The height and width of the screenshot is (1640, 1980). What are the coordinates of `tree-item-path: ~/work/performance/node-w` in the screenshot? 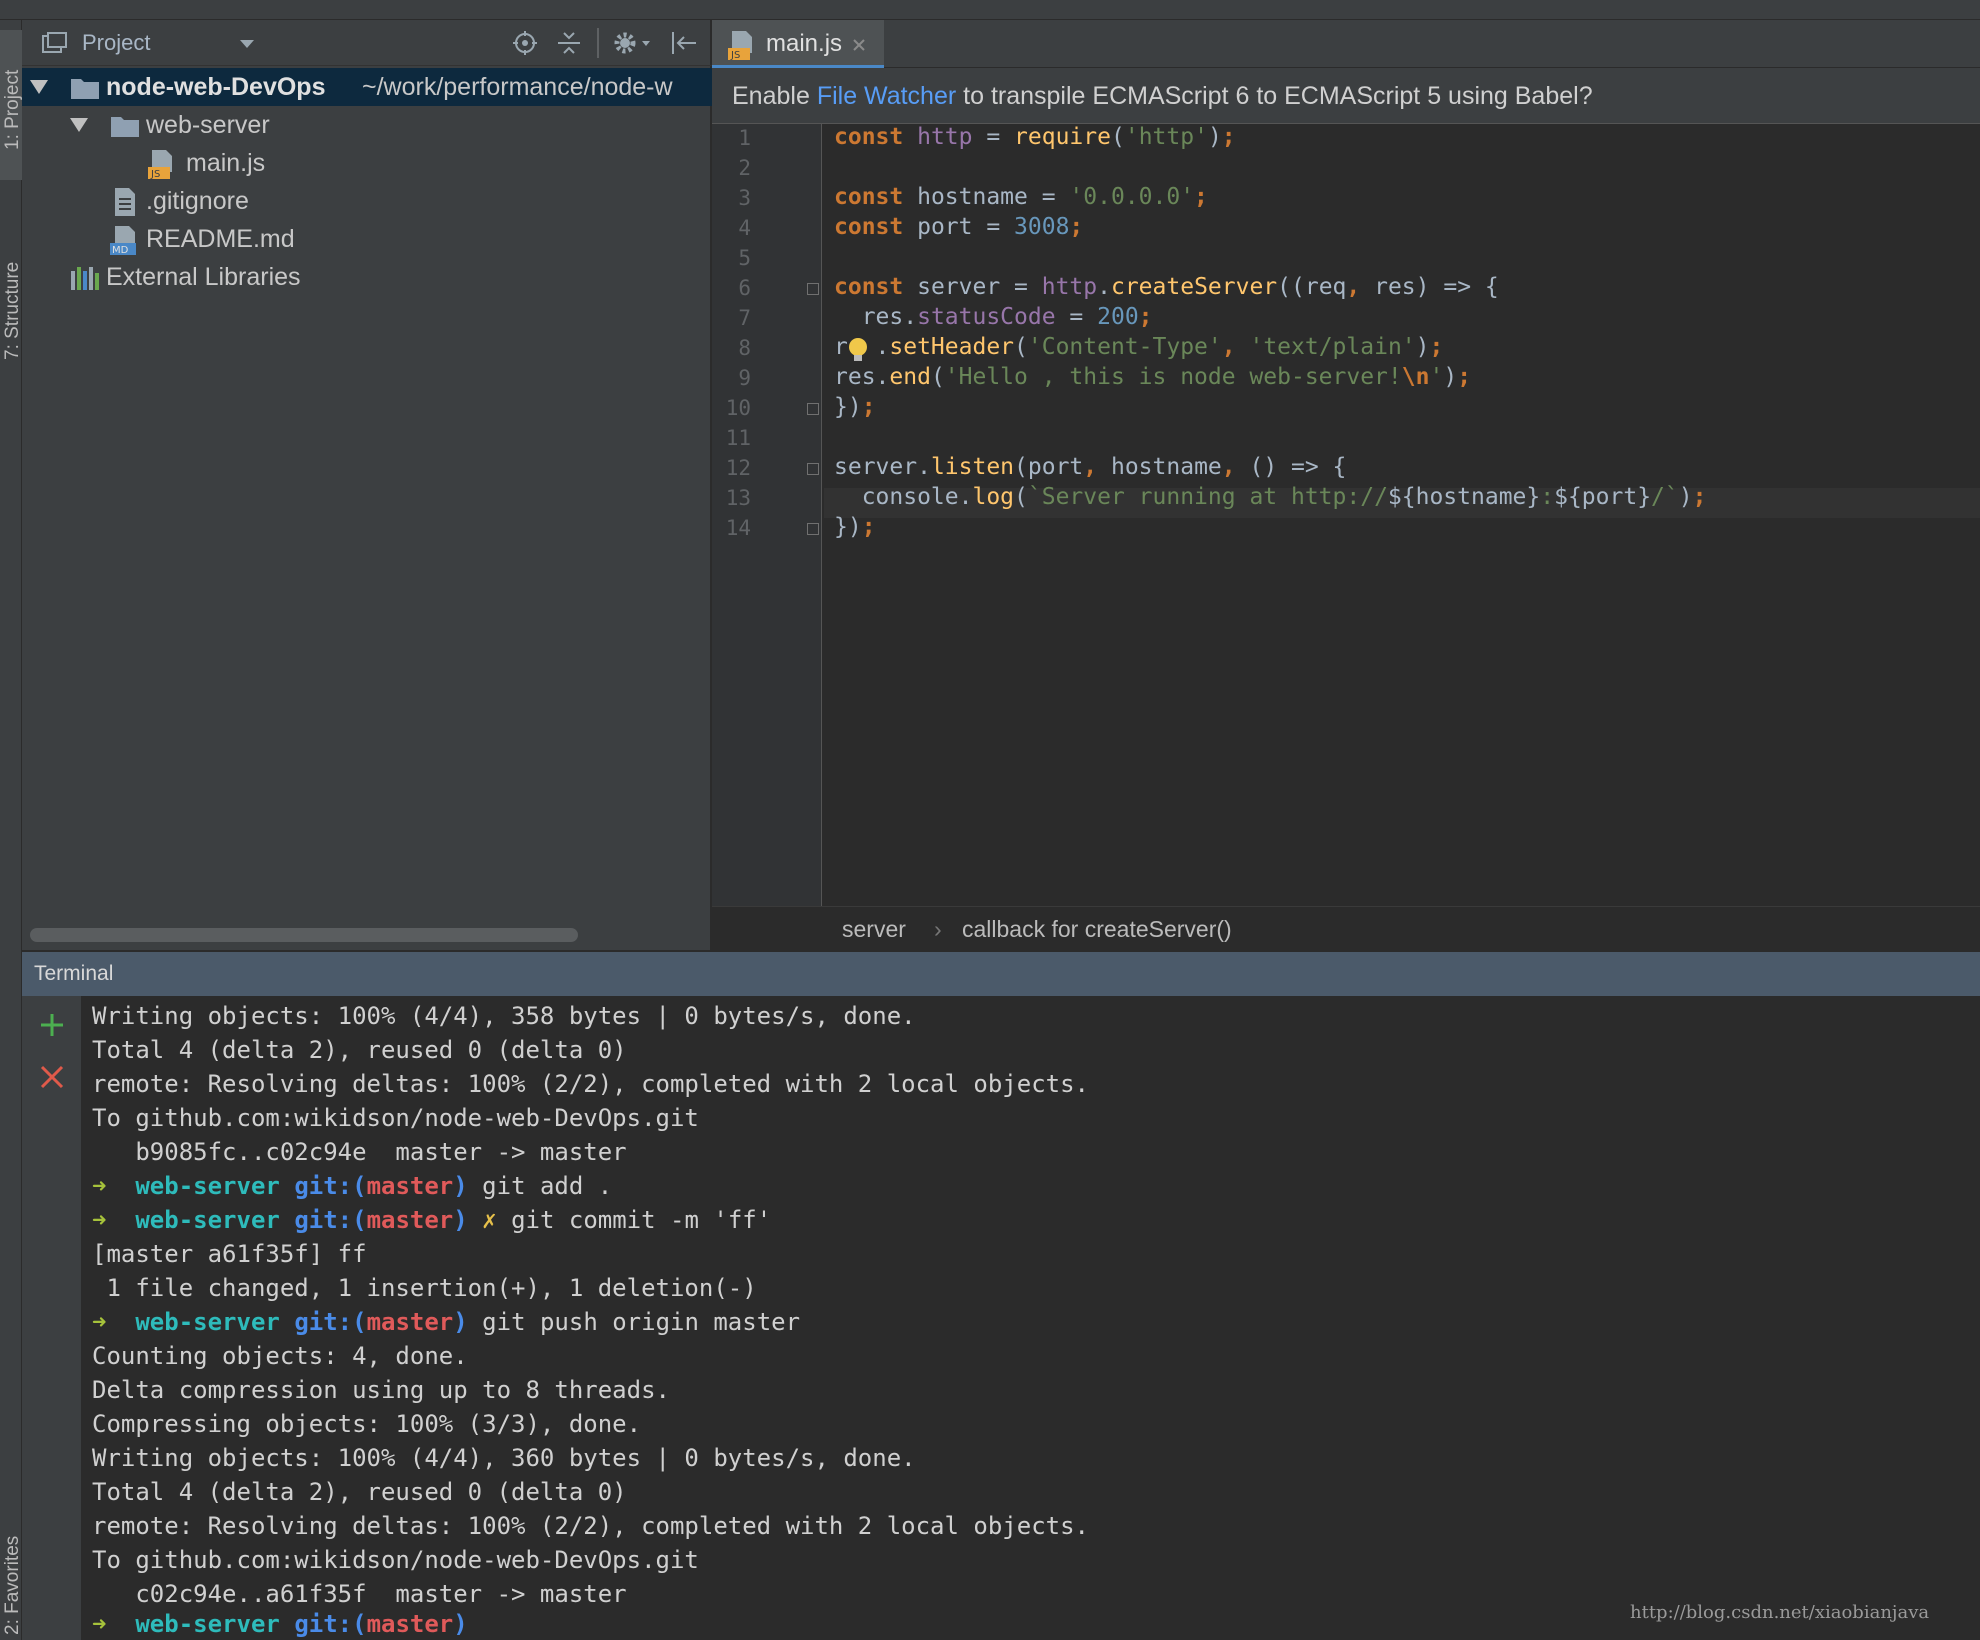 It's located at (517, 87).